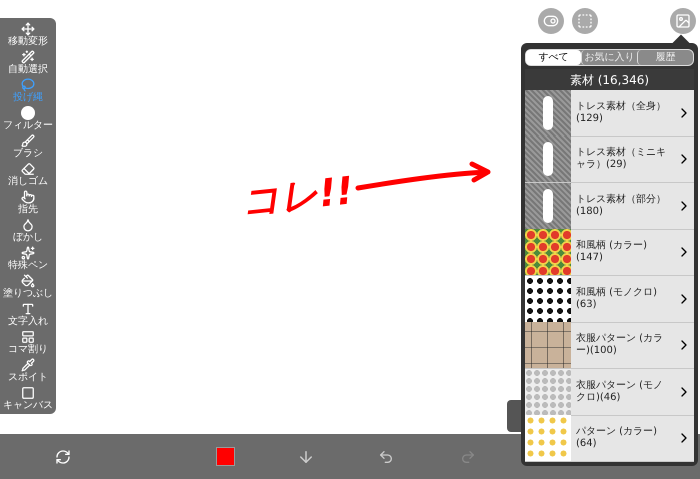 This screenshot has height=479, width=700. I want to click on material-category-row: 衣服パターン (モノクロ)(46), so click(609, 392).